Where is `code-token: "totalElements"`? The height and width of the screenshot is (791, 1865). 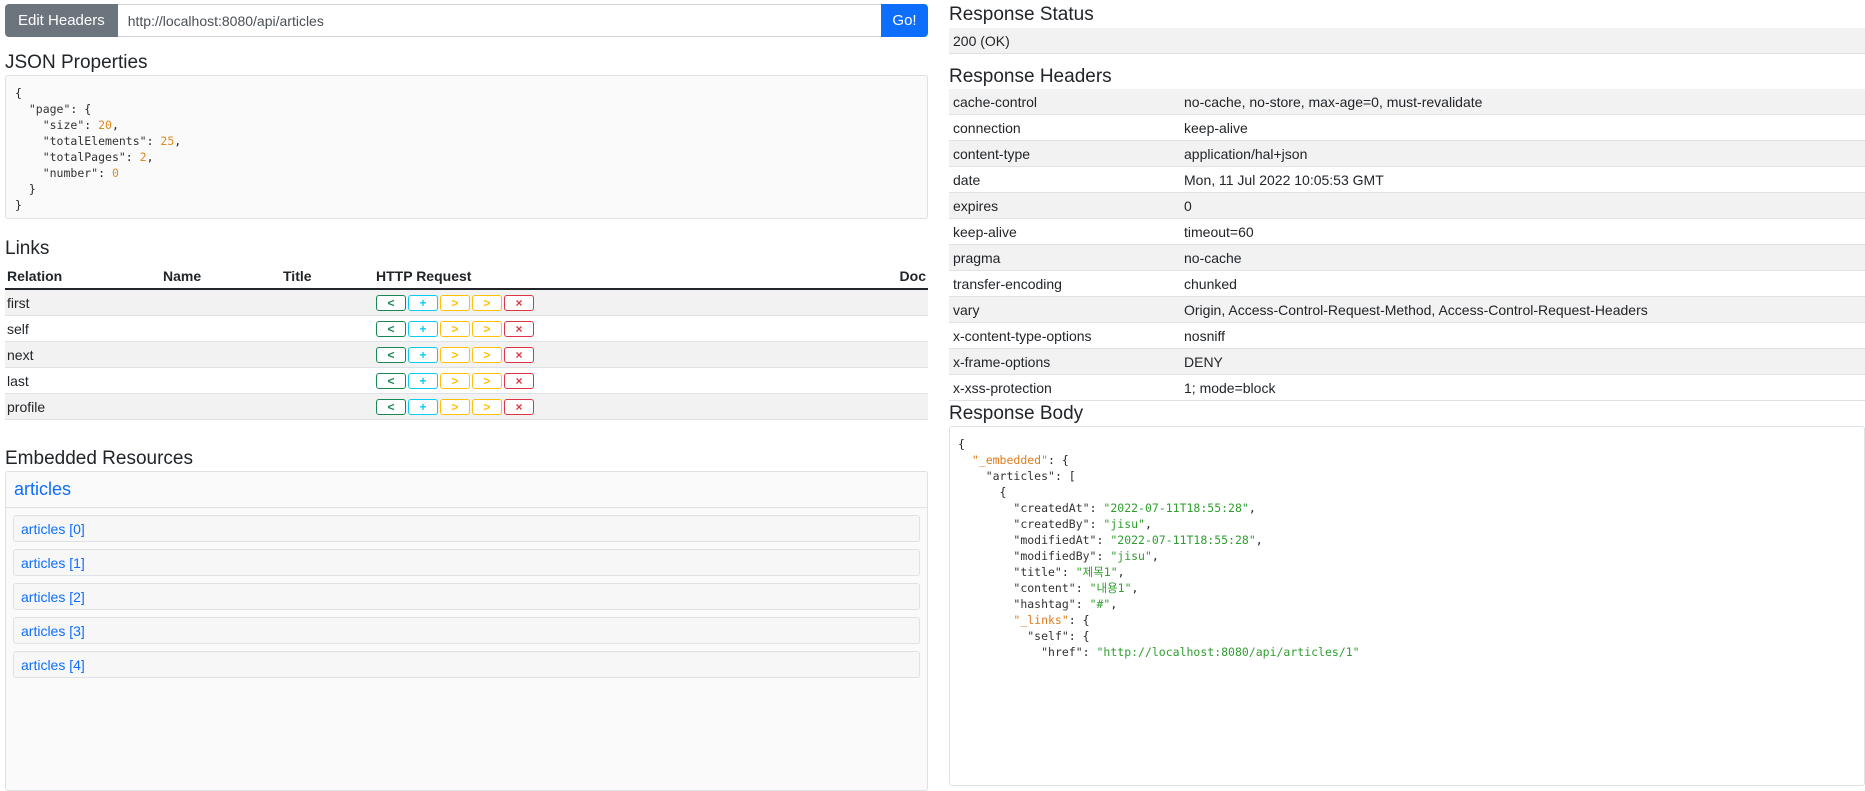 code-token: "totalElements" is located at coordinates (94, 141).